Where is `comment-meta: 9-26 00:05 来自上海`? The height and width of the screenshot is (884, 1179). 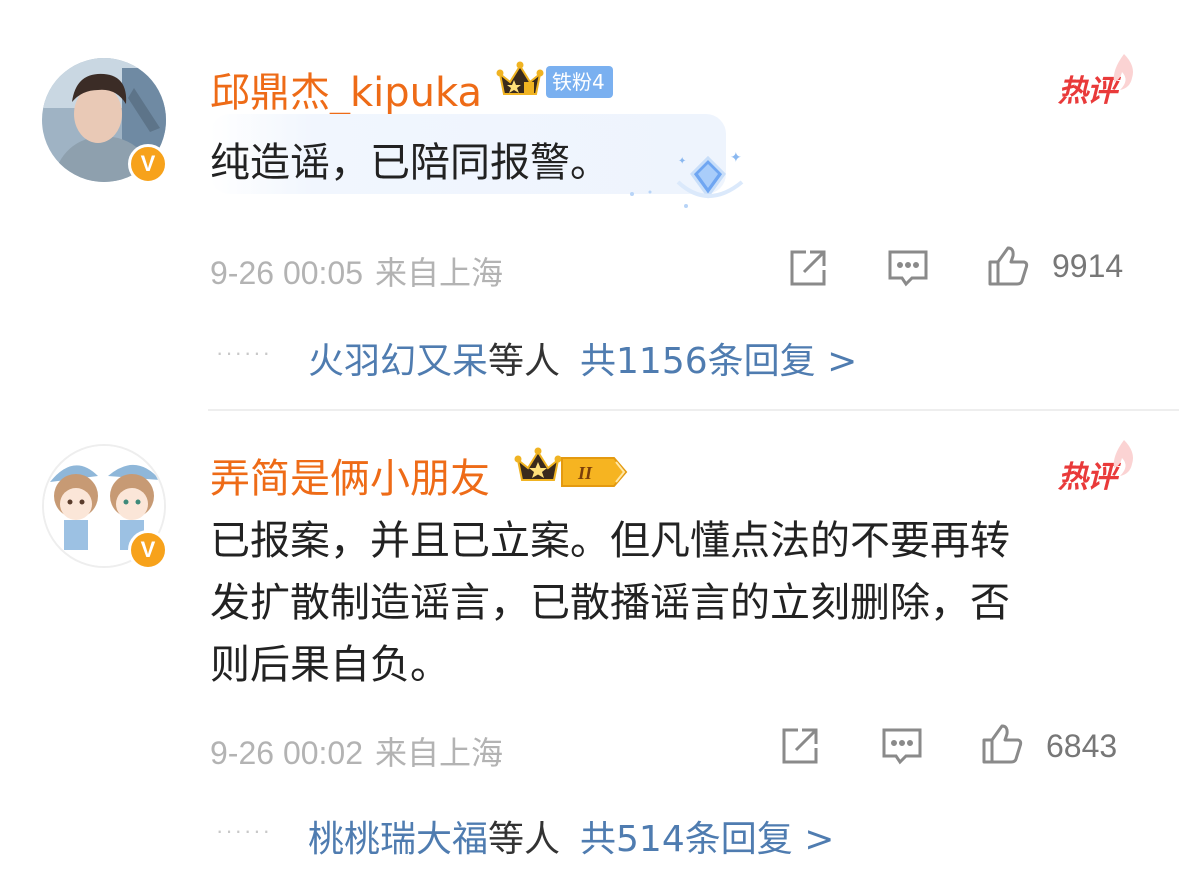 comment-meta: 9-26 00:05 来自上海 is located at coordinates (356, 271).